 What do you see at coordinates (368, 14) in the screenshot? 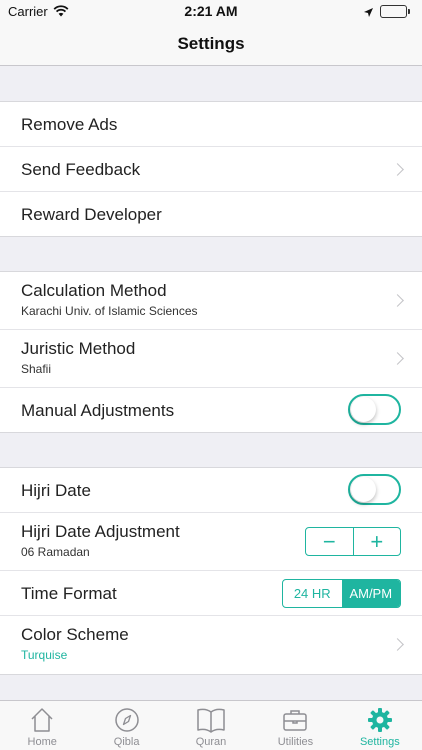
I see `location-arrow-icon` at bounding box center [368, 14].